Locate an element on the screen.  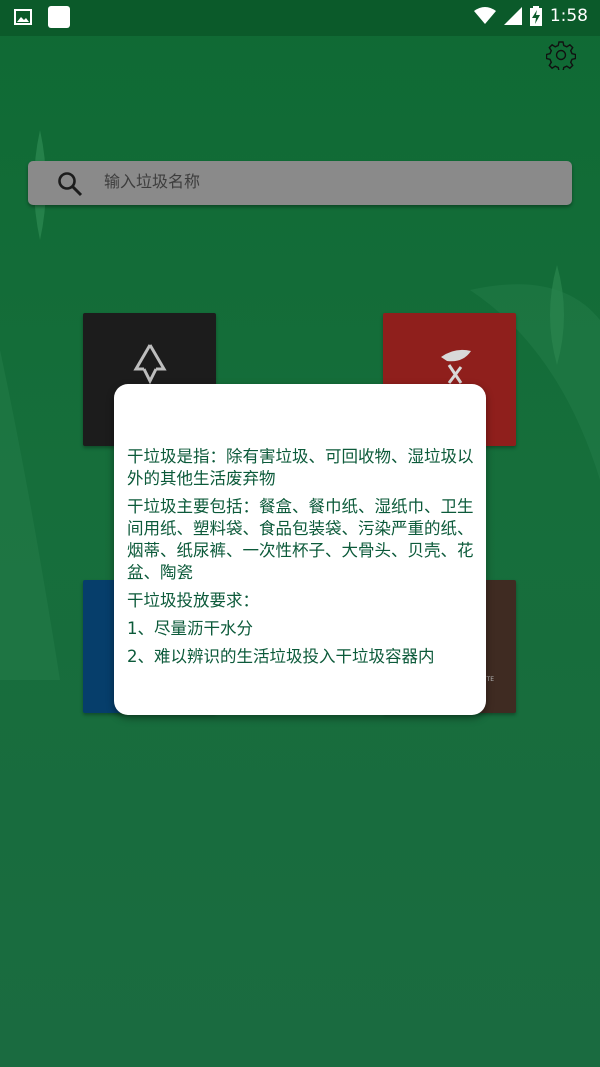
wifi-icon is located at coordinates (484, 15).